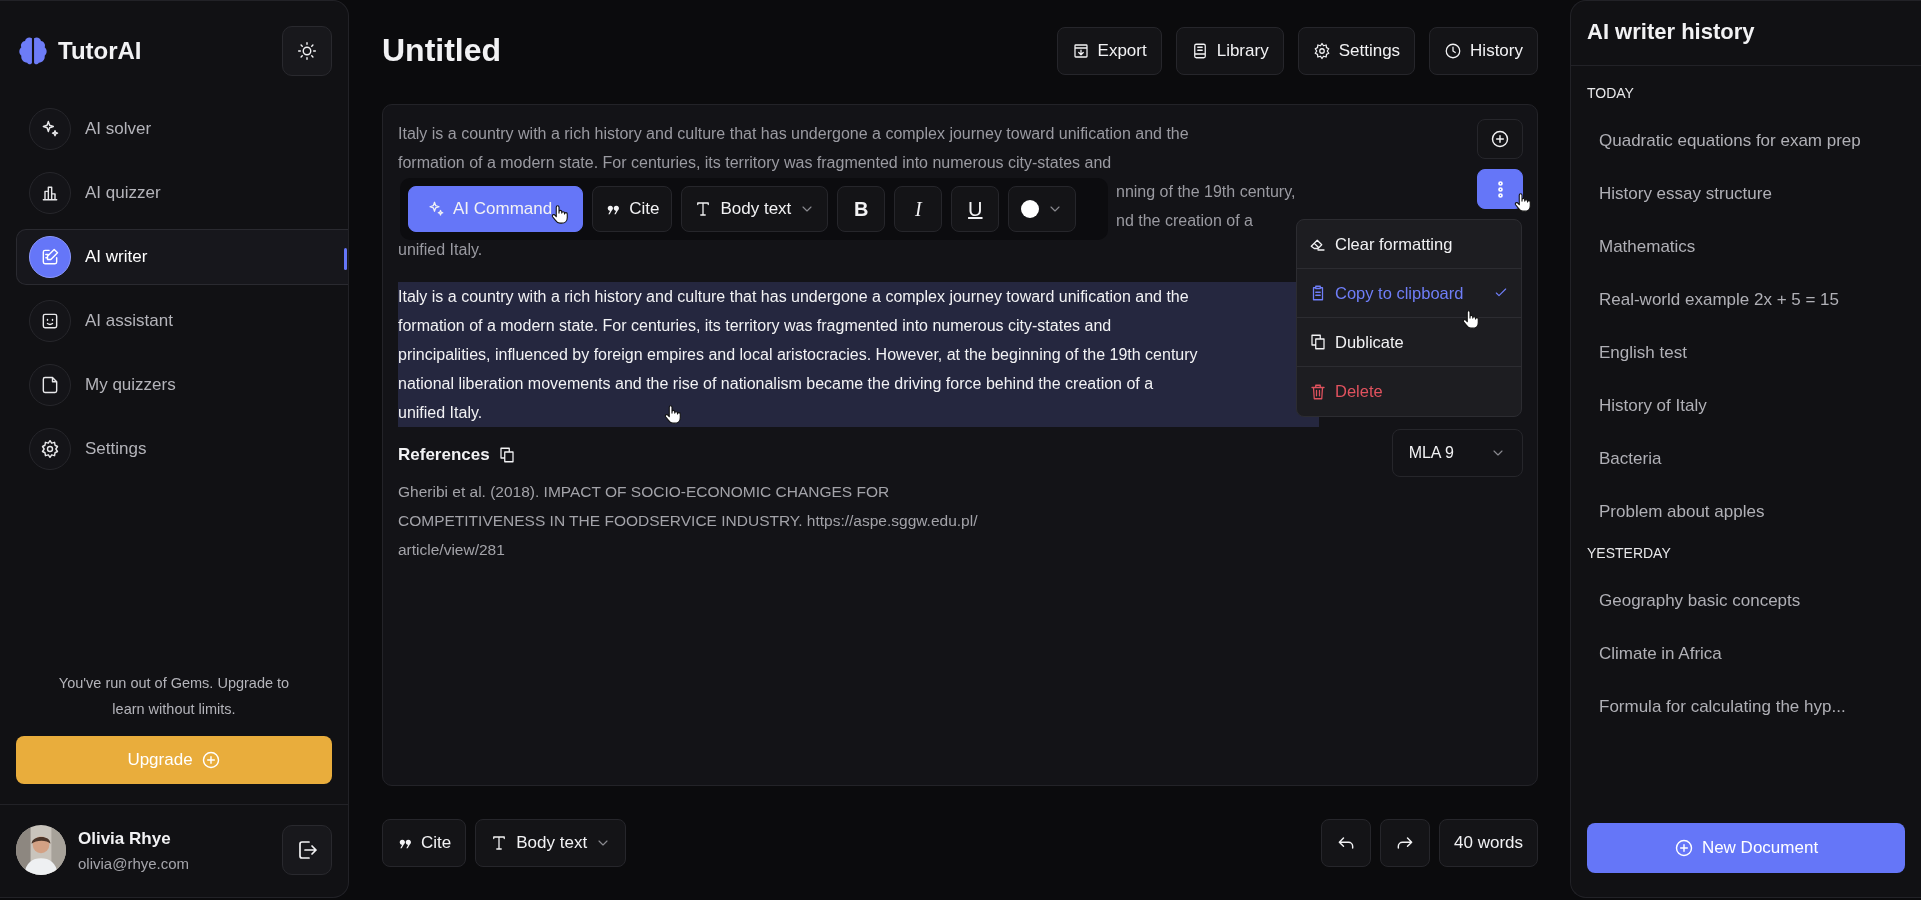  I want to click on reference-entry: Gheribi et al. (2018). IMPACT OF SOCIO-ECONOMIC CHANGES FOR COMPETITIVENESS IN THE FOODSERVICE INDUSTRY. https://aspe.sggw.edu.pl/ article/view/281, so click(688, 521).